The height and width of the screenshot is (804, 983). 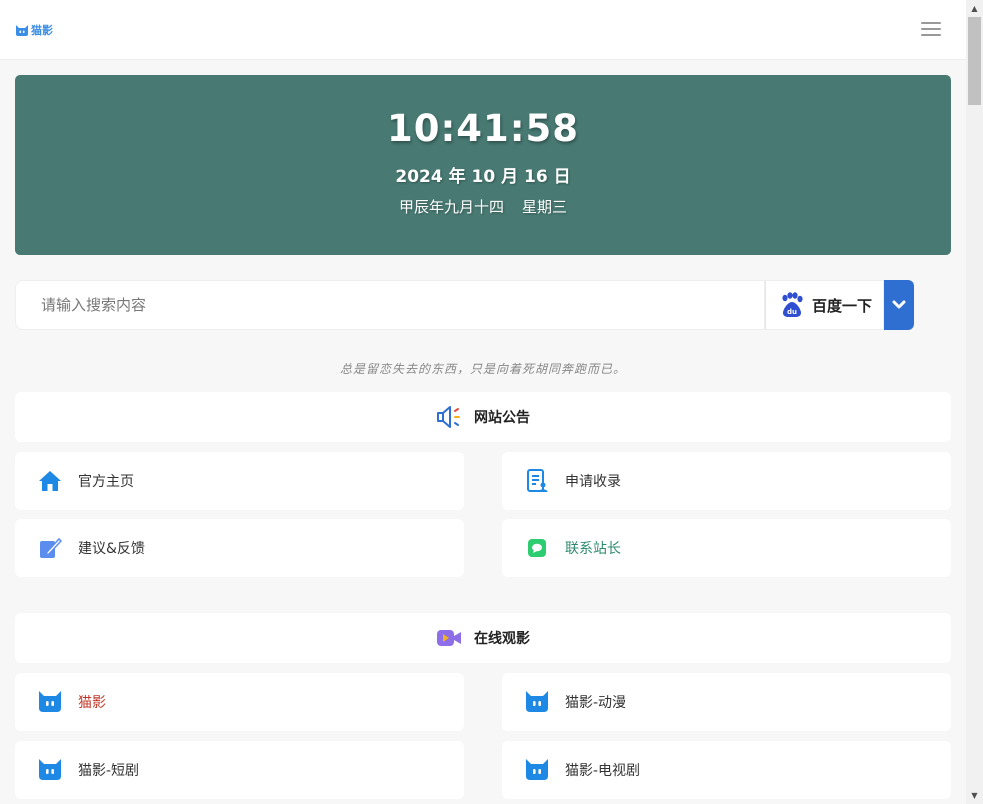 What do you see at coordinates (974, 8) in the screenshot?
I see `scroll-up-arrow-icon: ▲` at bounding box center [974, 8].